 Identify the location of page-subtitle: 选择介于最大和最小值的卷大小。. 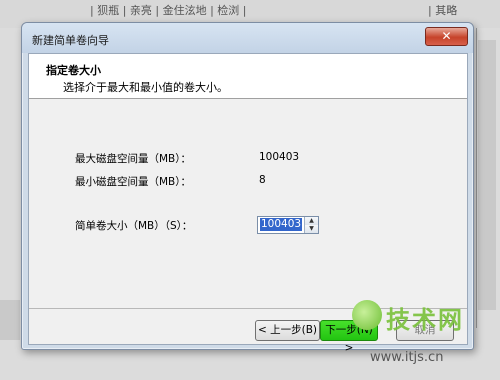
(145, 87).